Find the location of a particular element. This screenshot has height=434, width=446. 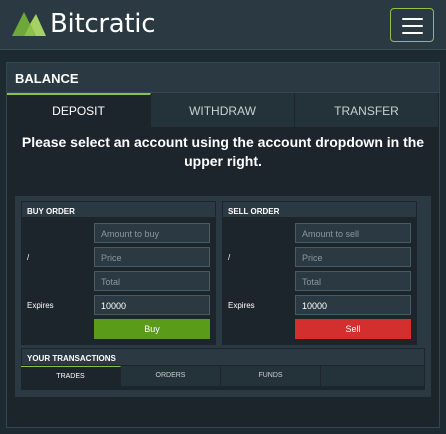

sell-expires-label: Expires is located at coordinates (241, 305).